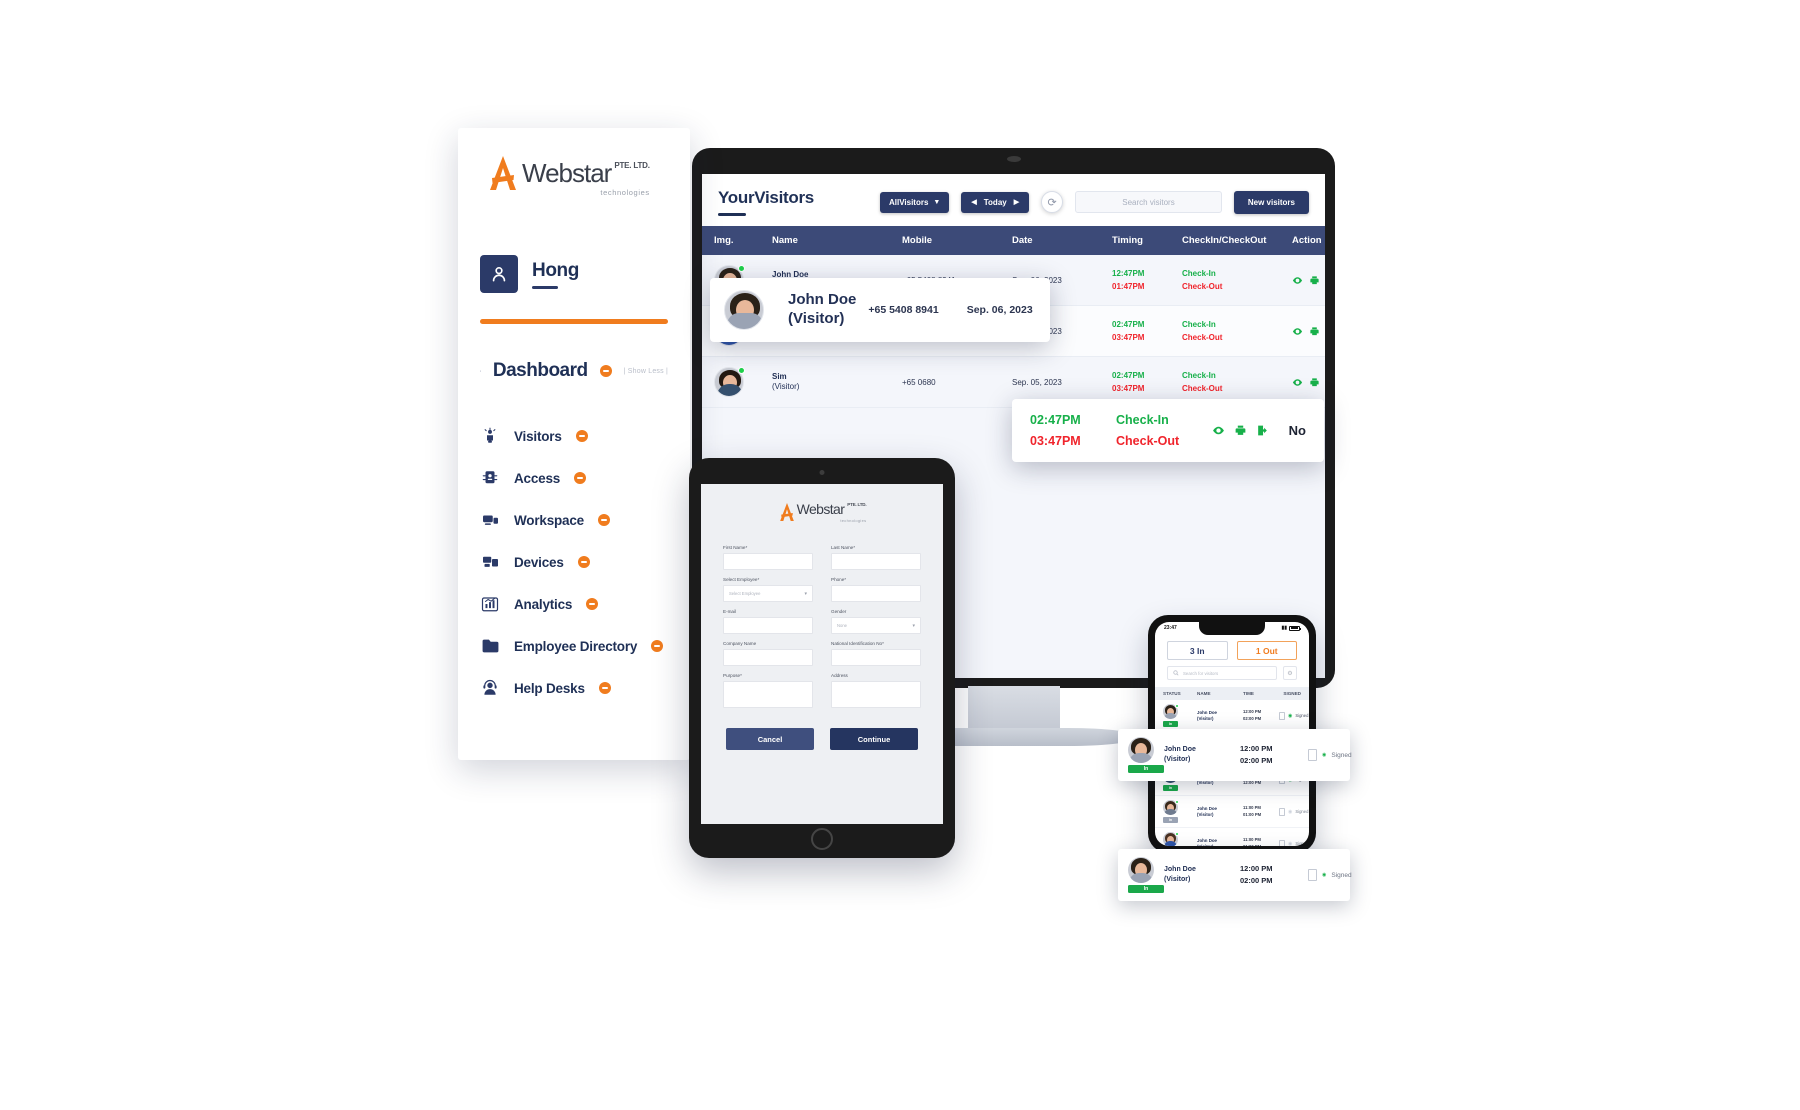 The height and width of the screenshot is (1110, 1800). I want to click on time-in: 12:00 PM, so click(1256, 868).